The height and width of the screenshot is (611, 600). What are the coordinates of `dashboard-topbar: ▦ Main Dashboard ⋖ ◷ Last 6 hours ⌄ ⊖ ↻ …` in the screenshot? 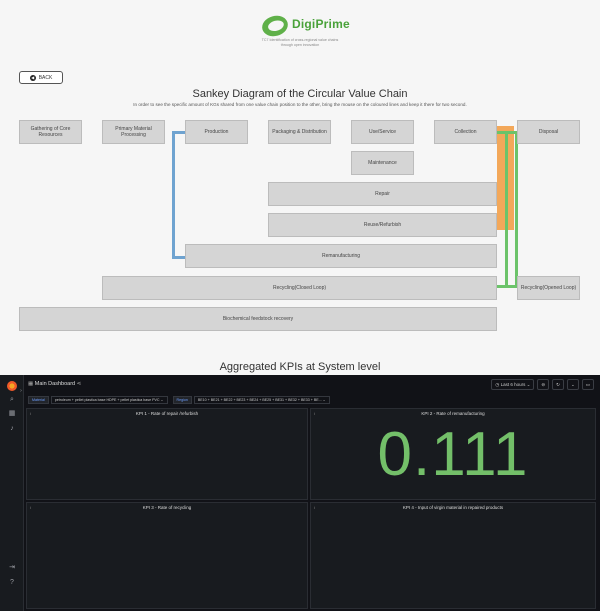 It's located at (312, 385).